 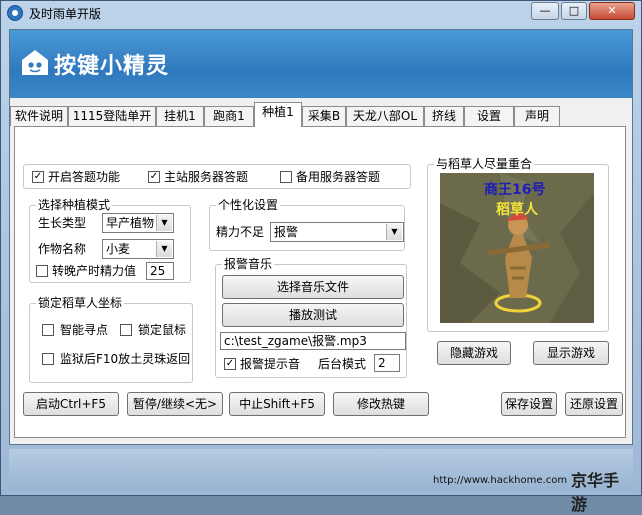 I want to click on scarecrow-title: 与稻草人尽量重合, so click(x=484, y=164).